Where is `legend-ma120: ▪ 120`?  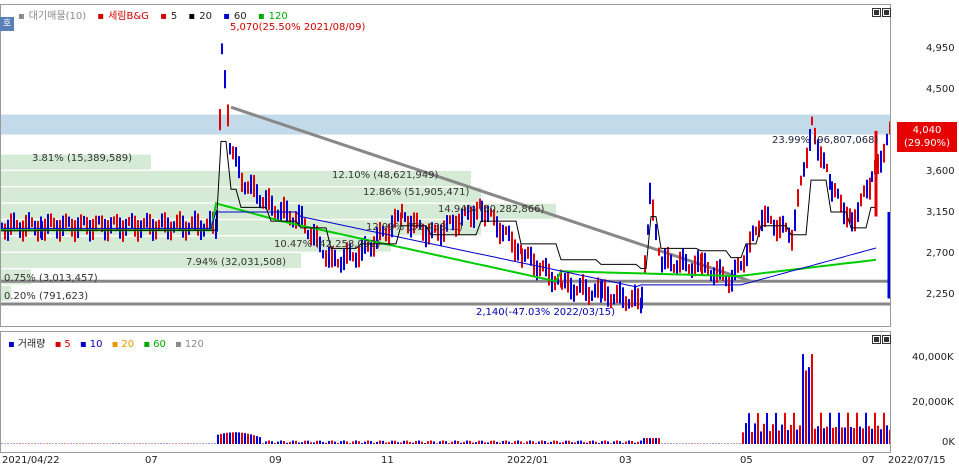
legend-ma120: ▪ 120 is located at coordinates (275, 16).